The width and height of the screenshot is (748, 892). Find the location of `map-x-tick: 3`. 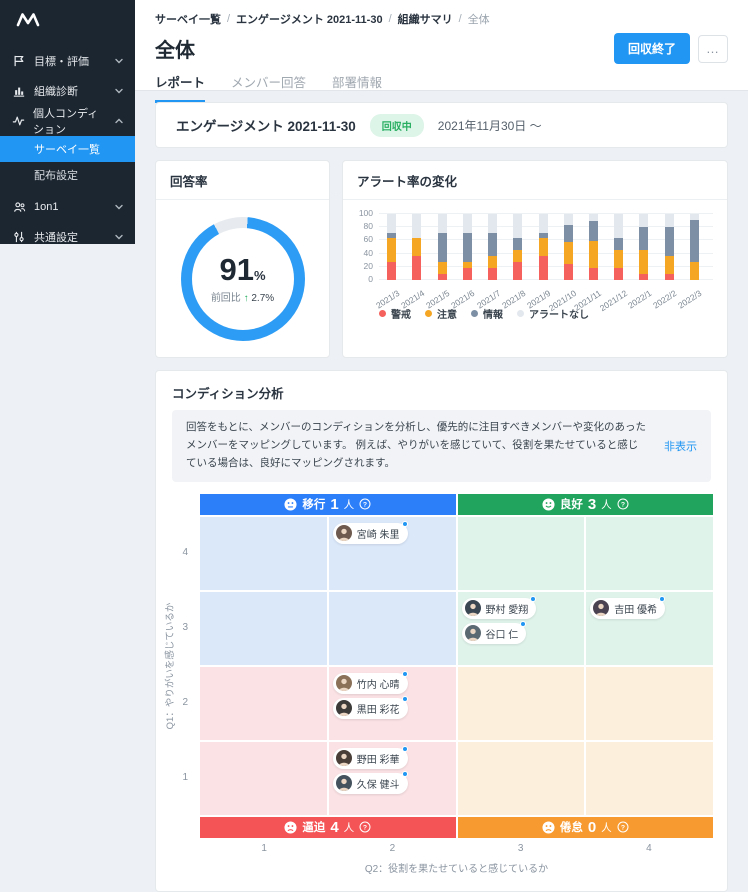

map-x-tick: 3 is located at coordinates (520, 849).